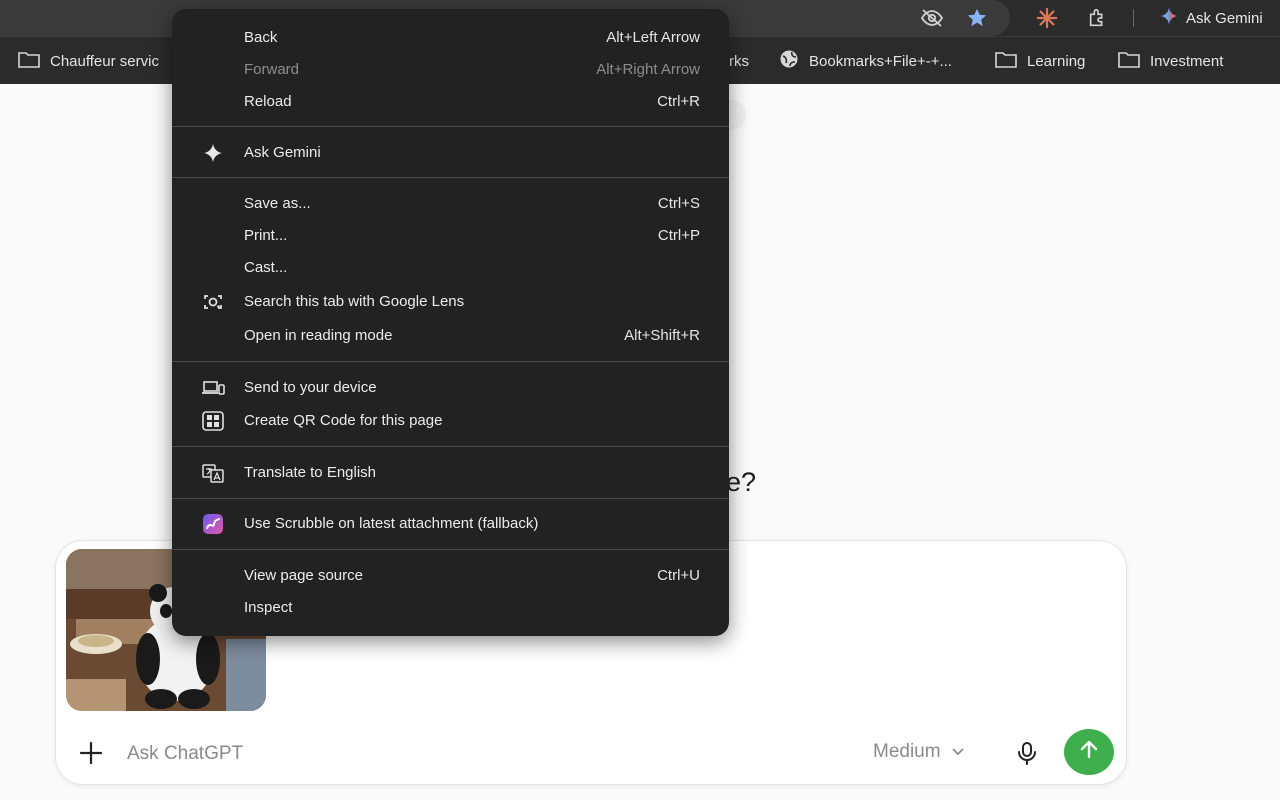 This screenshot has width=1280, height=800. Describe the element at coordinates (653, 37) in the screenshot. I see `menu-item-shortcut: Alt+Left Arrow` at that location.